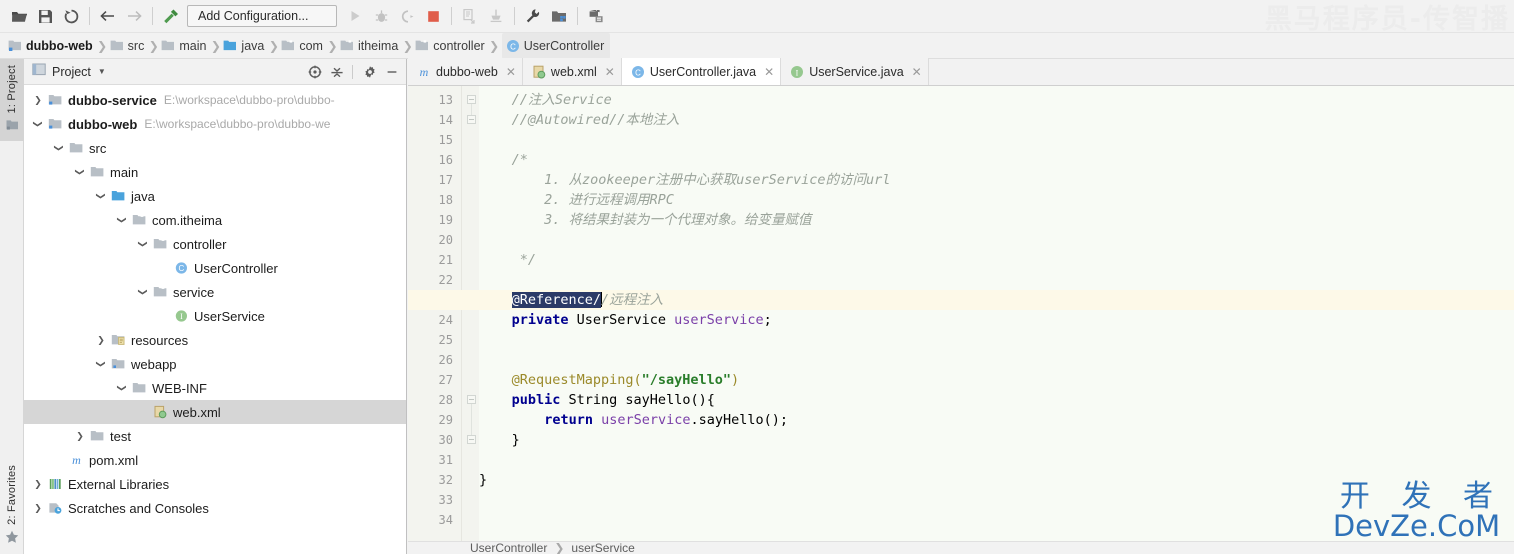  I want to click on tree-node: ❯ Scratches and Consoles, so click(215, 508).